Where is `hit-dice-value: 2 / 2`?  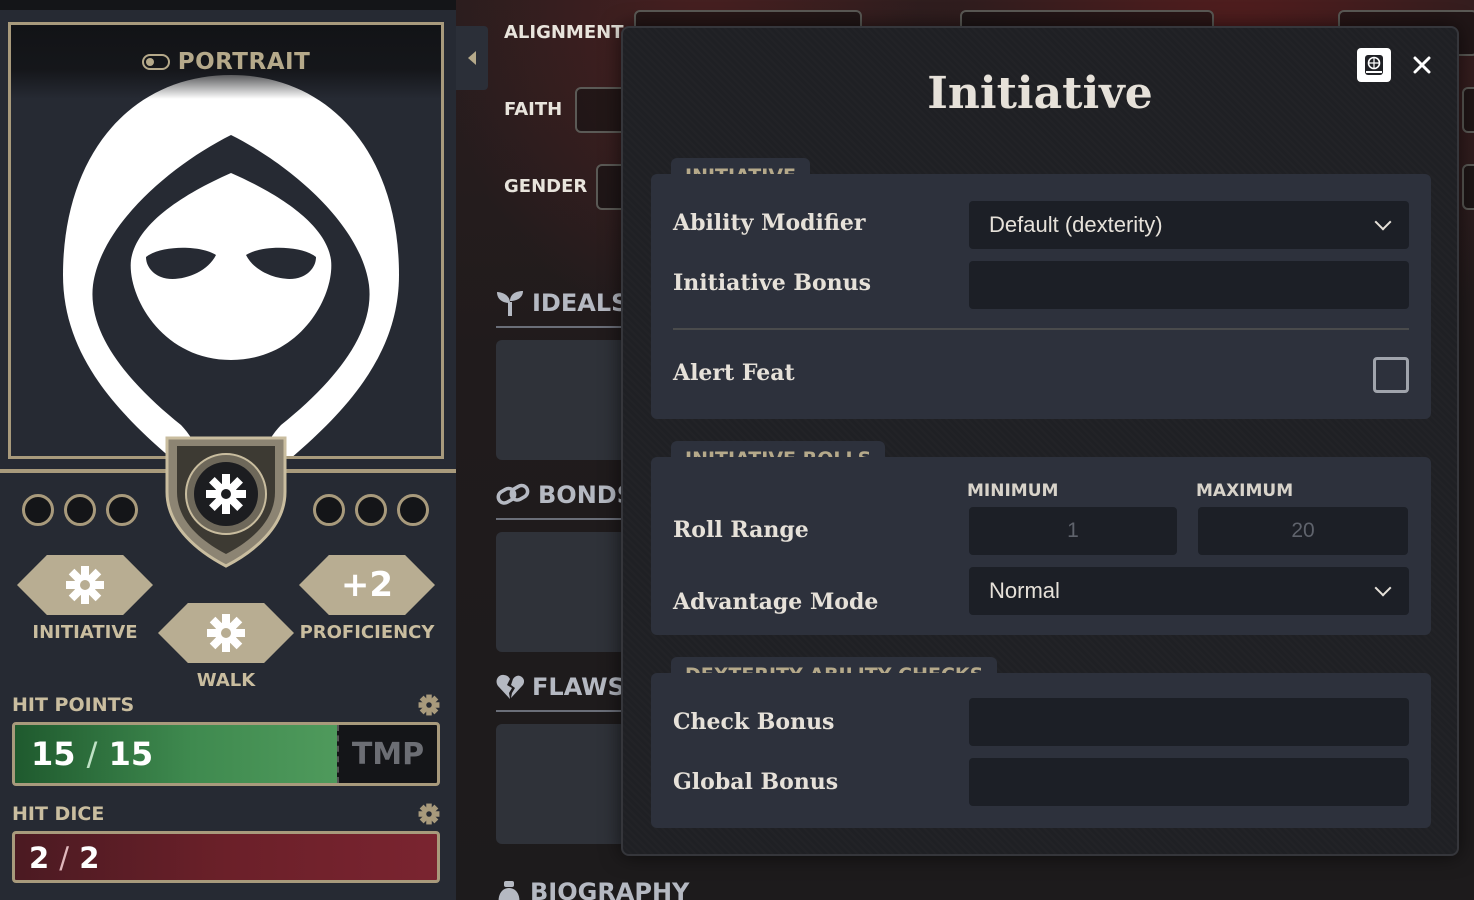 hit-dice-value: 2 / 2 is located at coordinates (64, 858).